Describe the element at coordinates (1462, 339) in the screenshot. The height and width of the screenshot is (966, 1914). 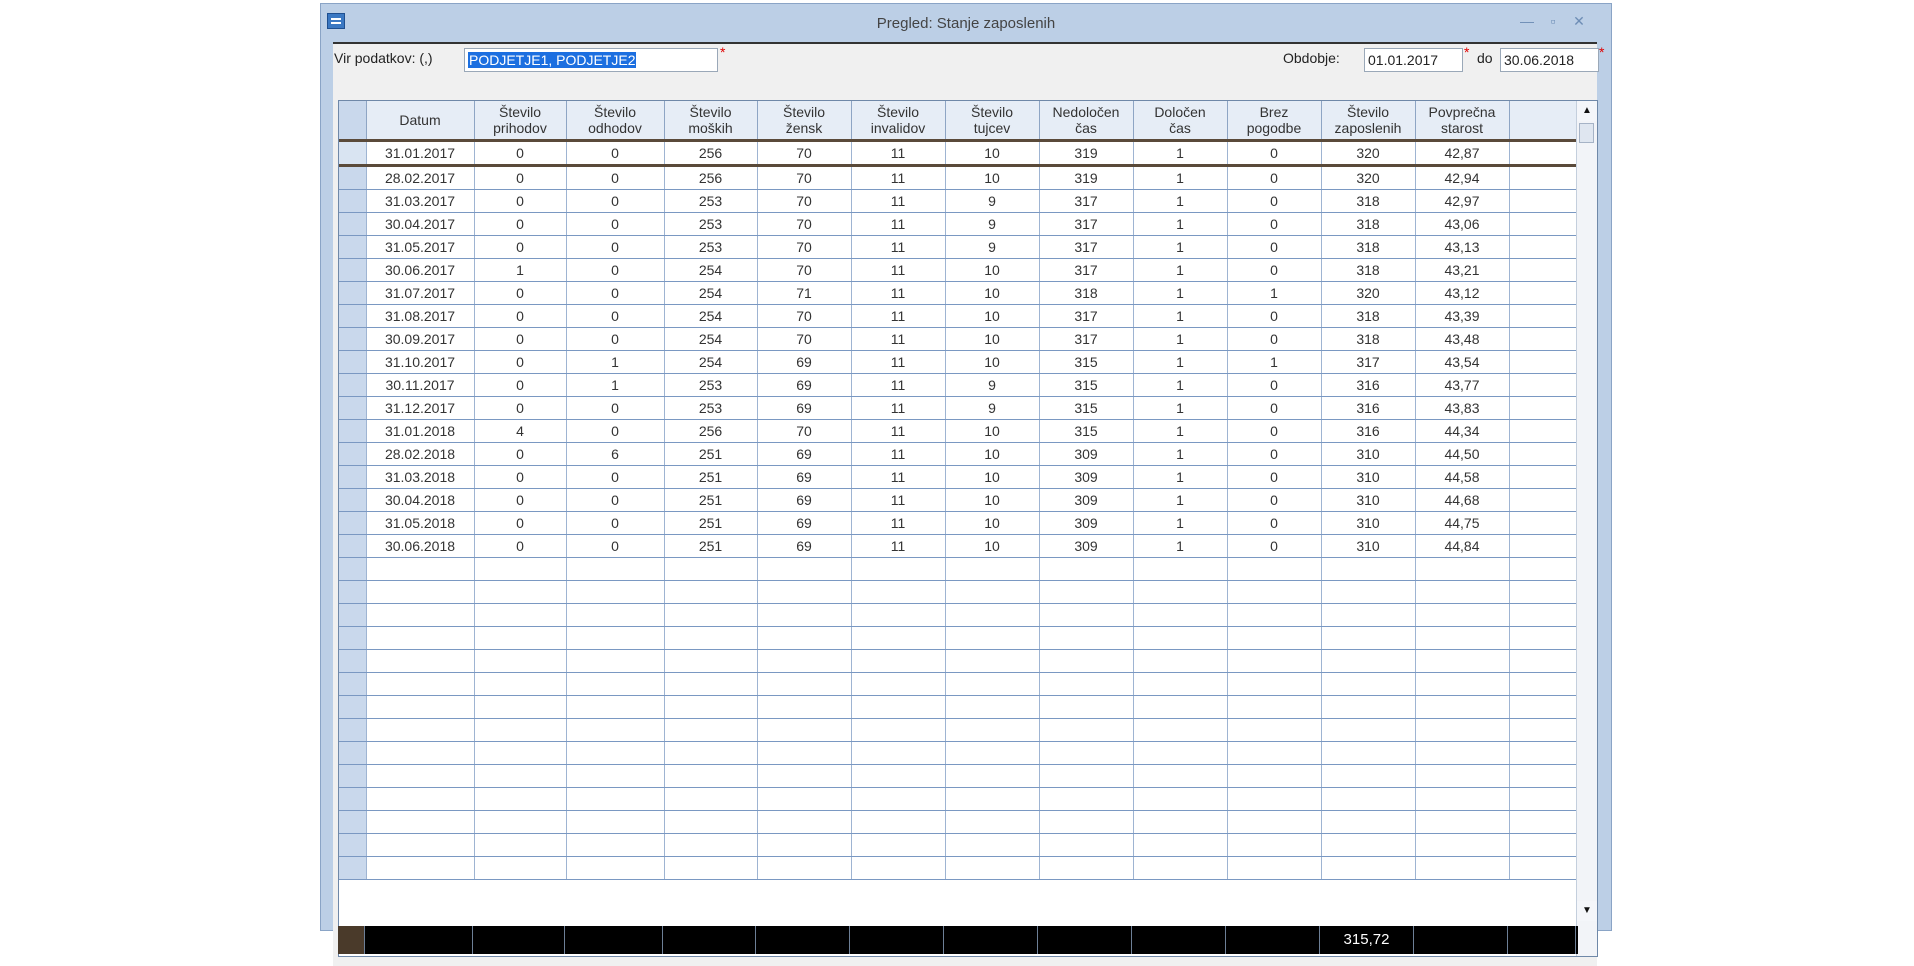
I see `table-cell: 43,48` at that location.